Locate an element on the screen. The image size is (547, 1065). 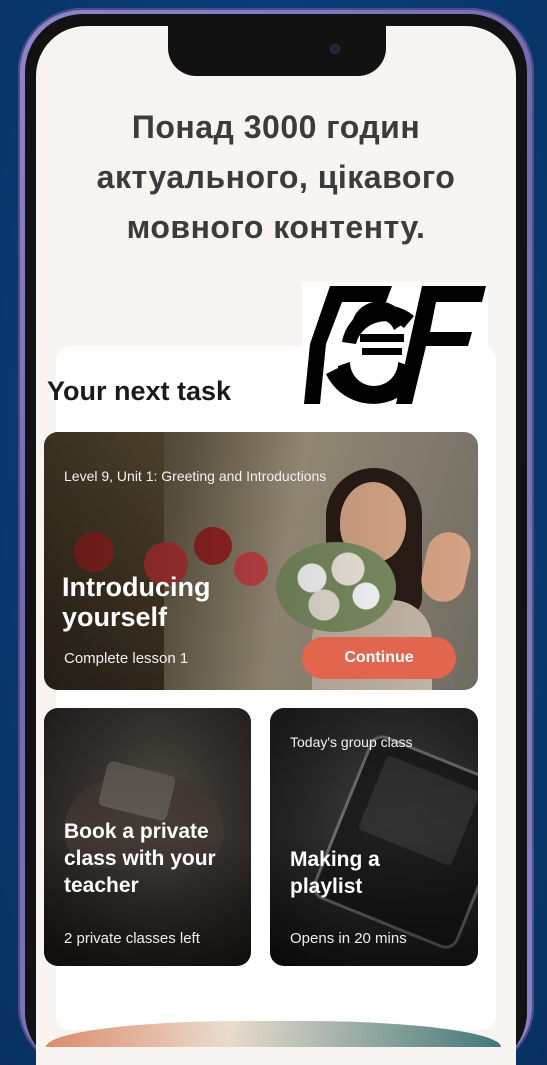
group-class-subtitle: Opens in 20 mins is located at coordinates (348, 938).